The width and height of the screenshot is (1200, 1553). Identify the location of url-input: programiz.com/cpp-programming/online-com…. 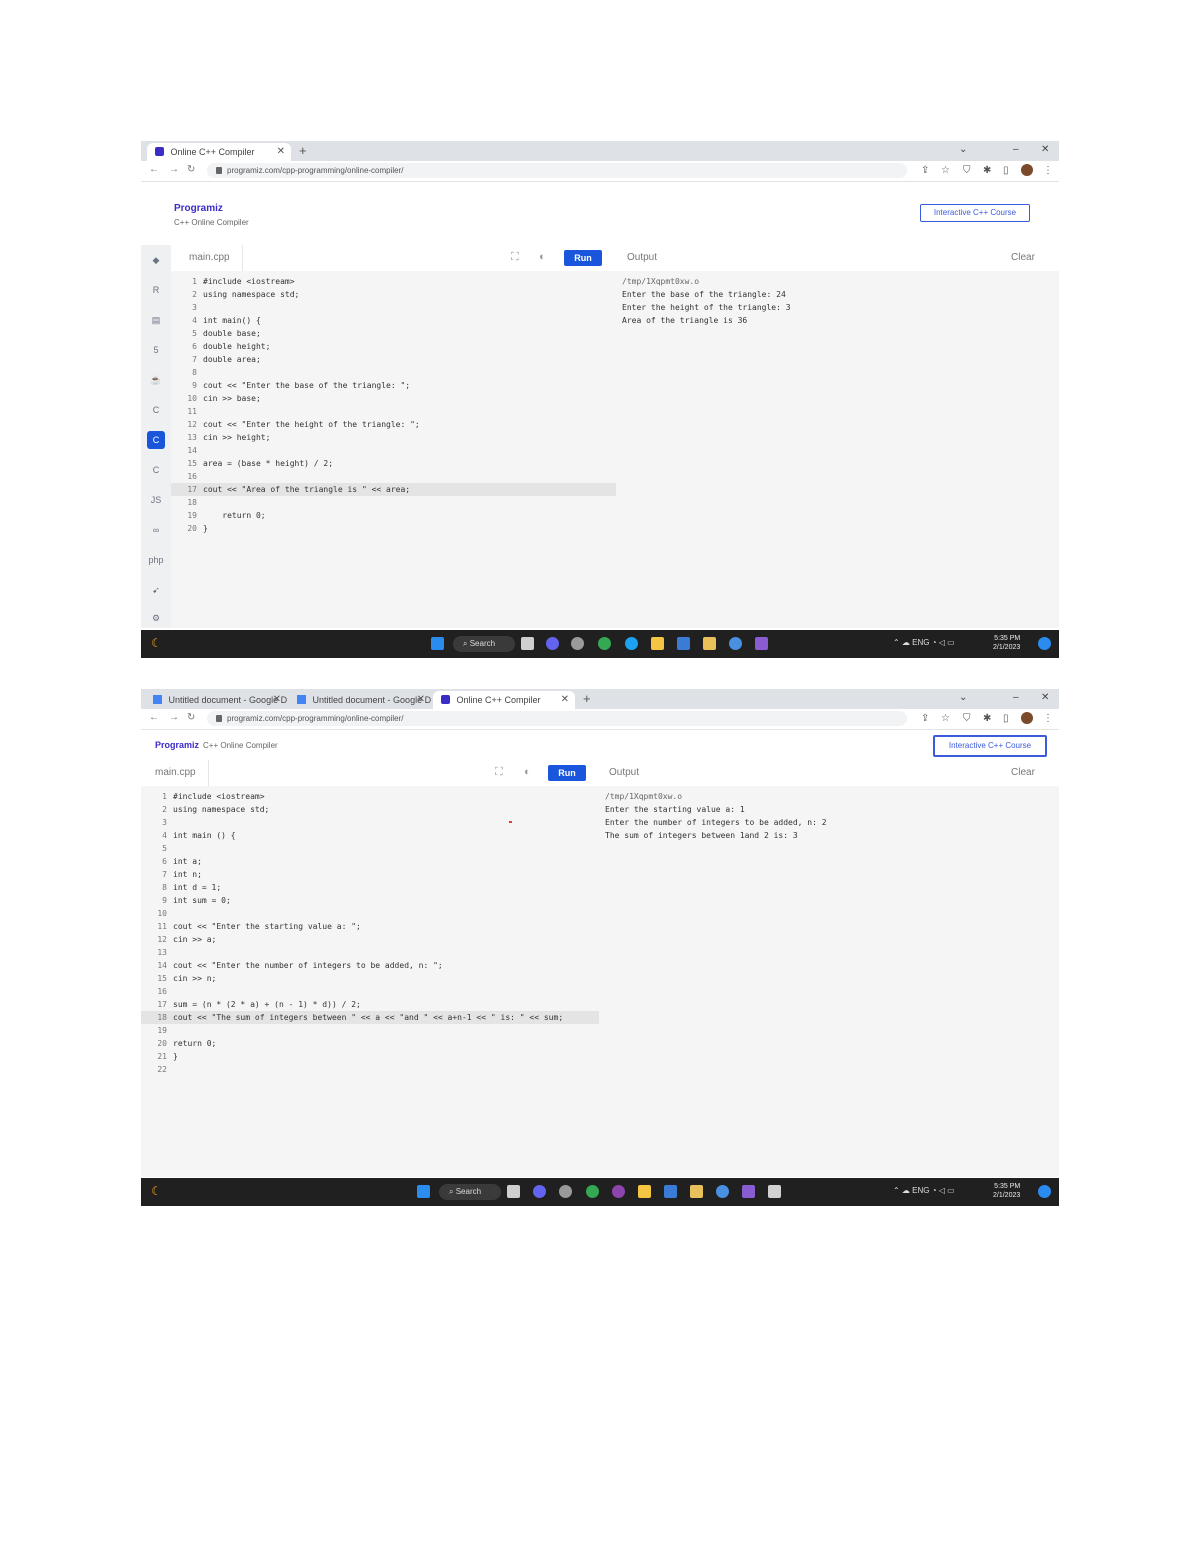
(557, 718).